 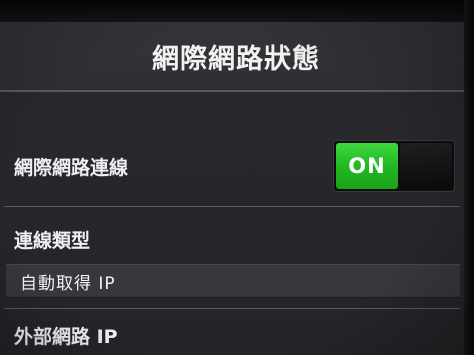 What do you see at coordinates (426, 166) in the screenshot?
I see `toggle-knob` at bounding box center [426, 166].